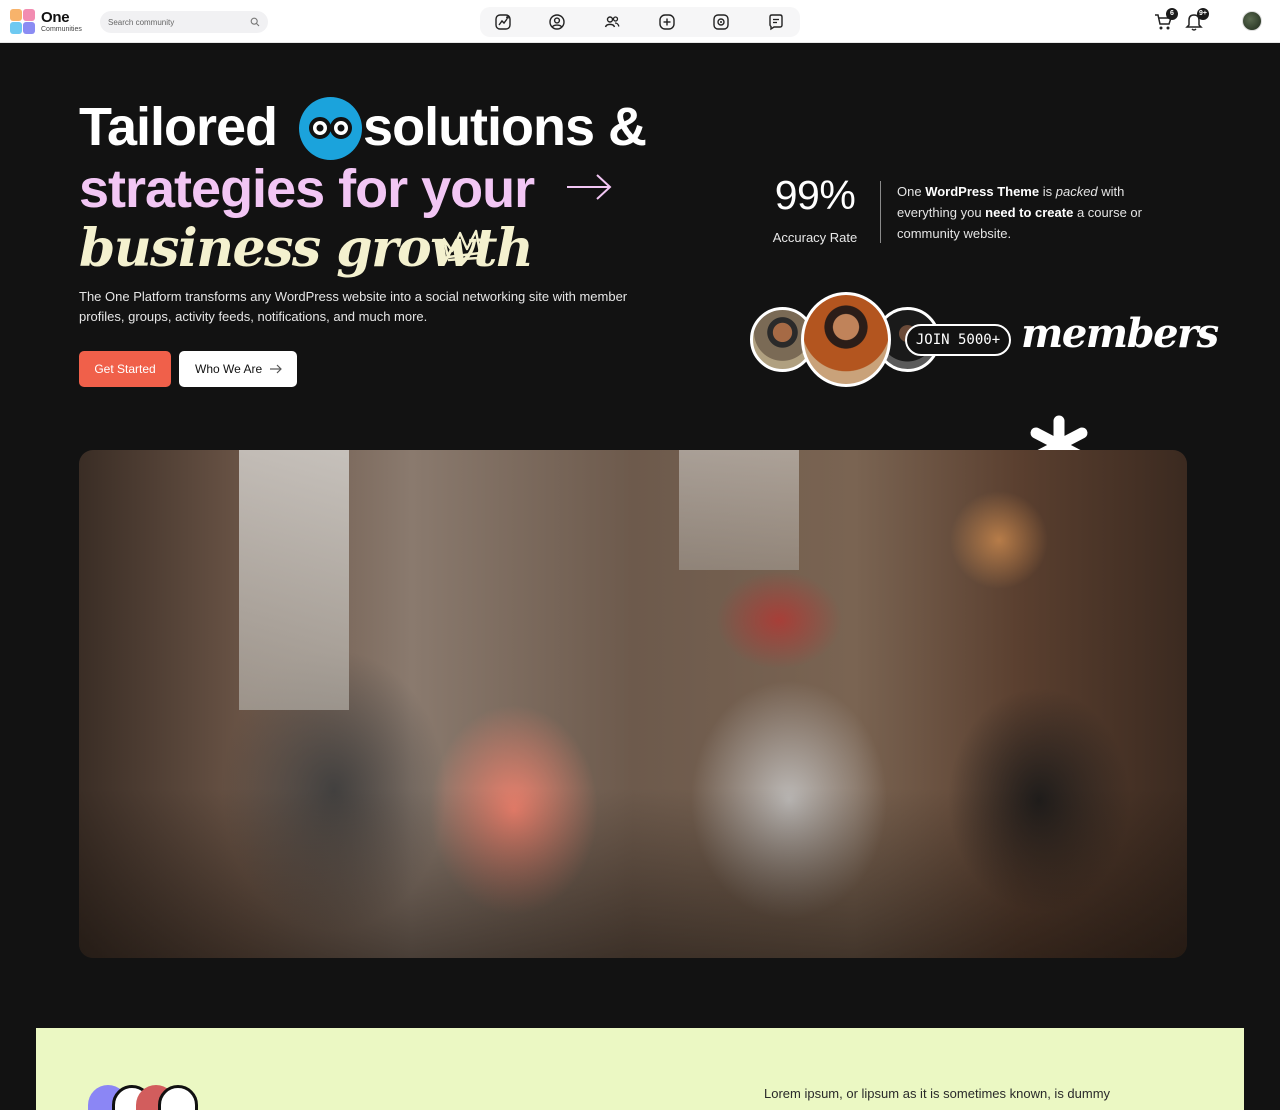  I want to click on site-logo: One Communities, so click(51, 22).